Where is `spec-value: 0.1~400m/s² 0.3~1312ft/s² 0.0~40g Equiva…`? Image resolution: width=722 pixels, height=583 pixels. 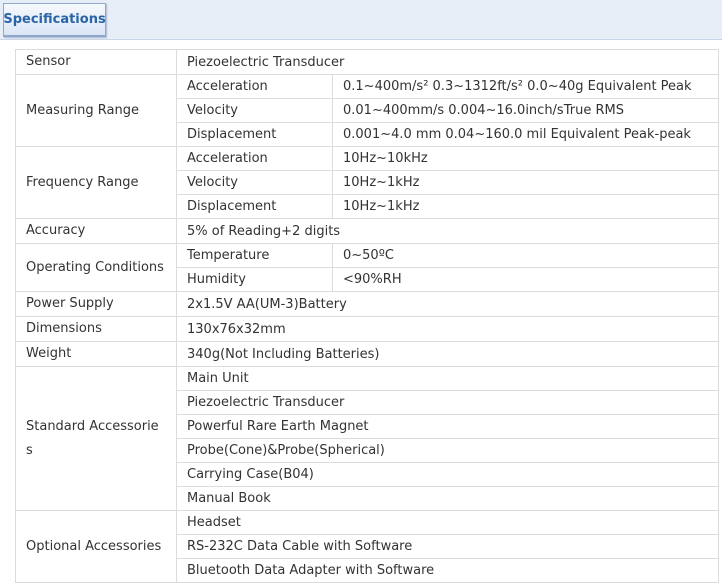
spec-value: 0.1~400m/s² 0.3~1312ft/s² 0.0~40g Equiva… is located at coordinates (525, 86).